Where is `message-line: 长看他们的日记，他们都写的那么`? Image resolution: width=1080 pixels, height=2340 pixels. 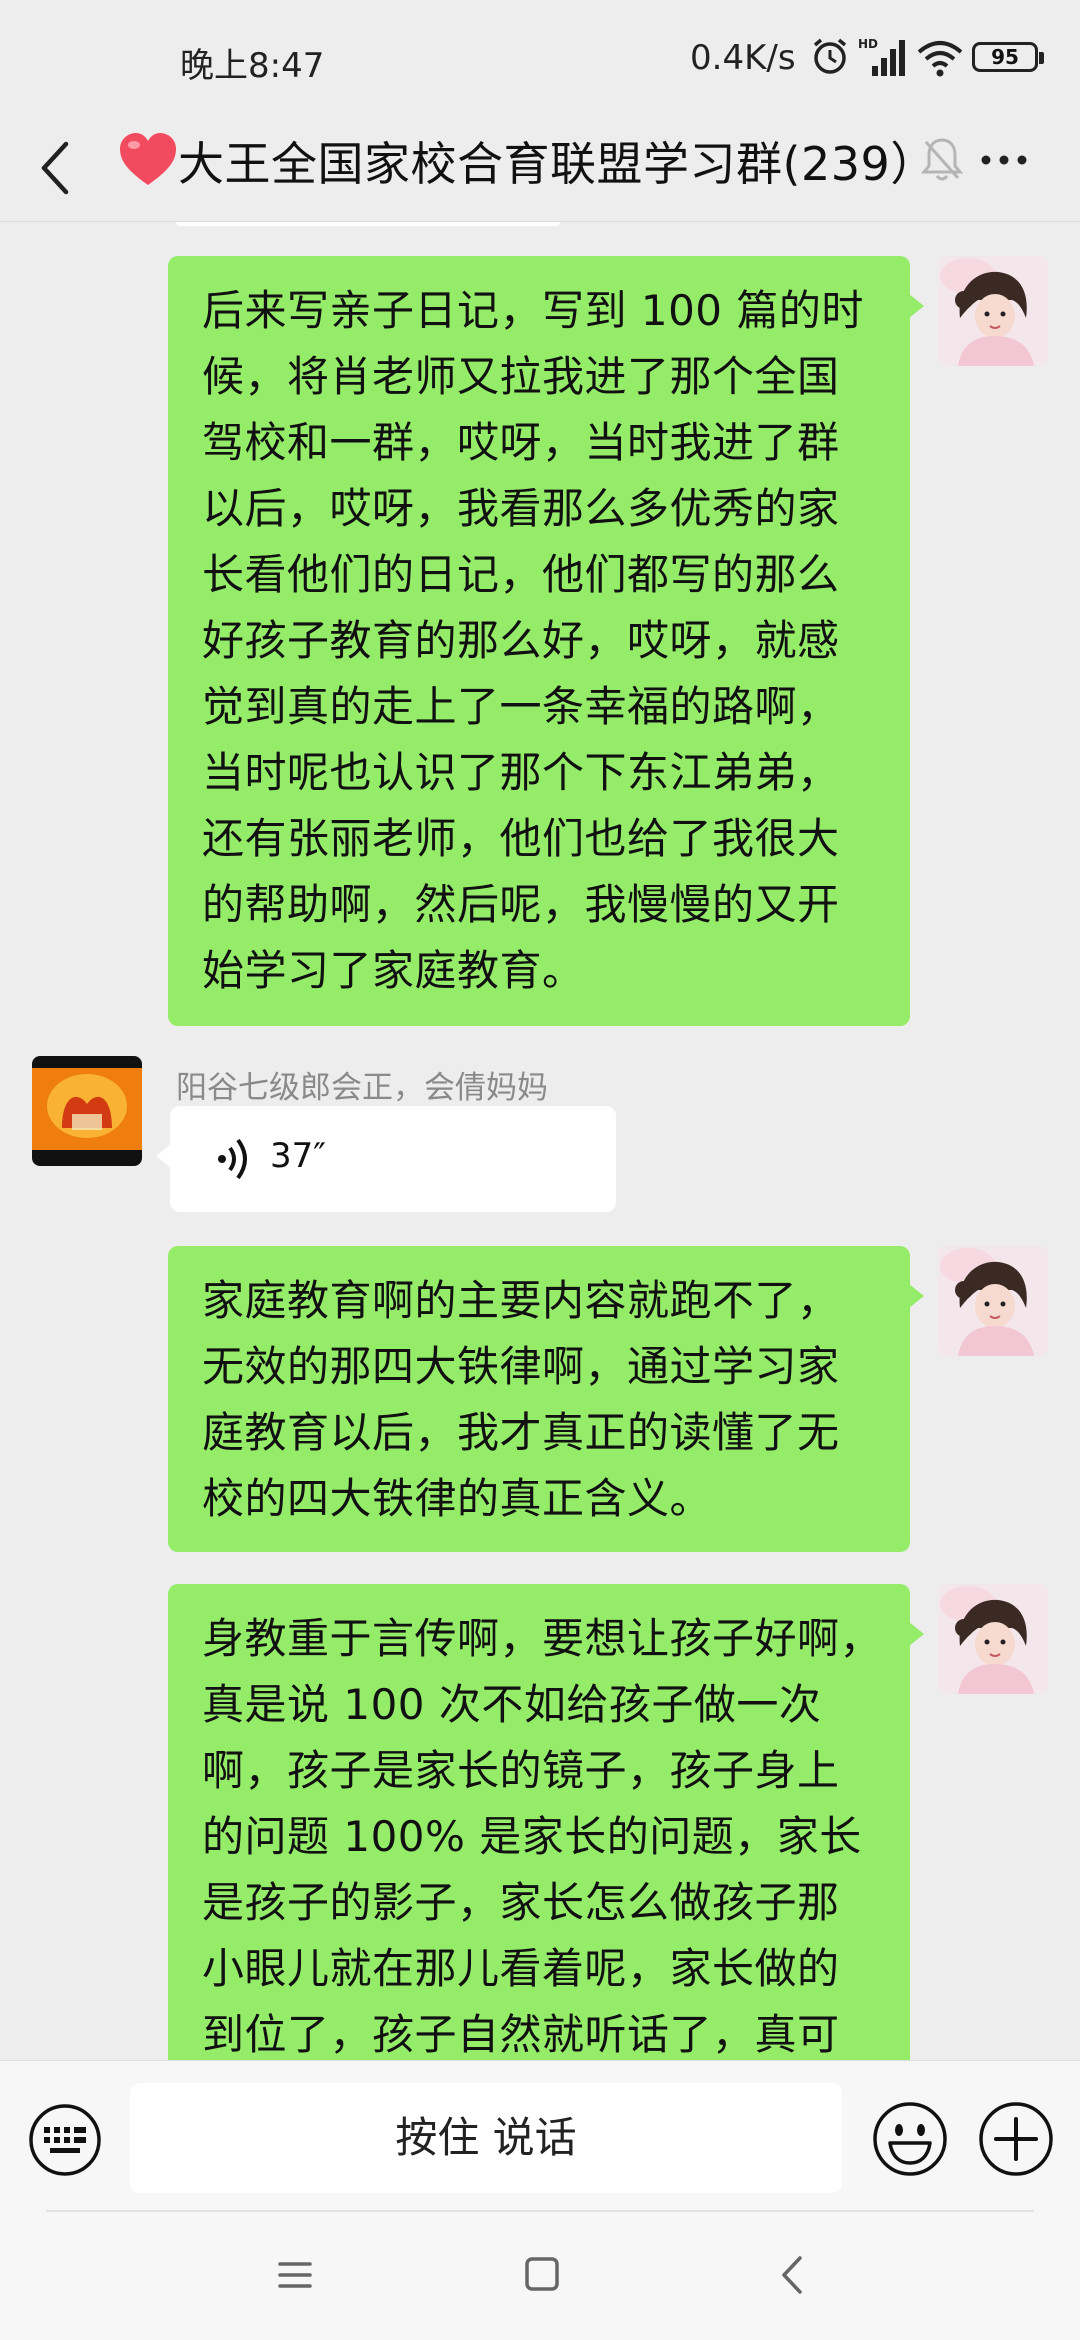
message-line: 长看他们的日记，他们都写的那么 is located at coordinates (521, 574).